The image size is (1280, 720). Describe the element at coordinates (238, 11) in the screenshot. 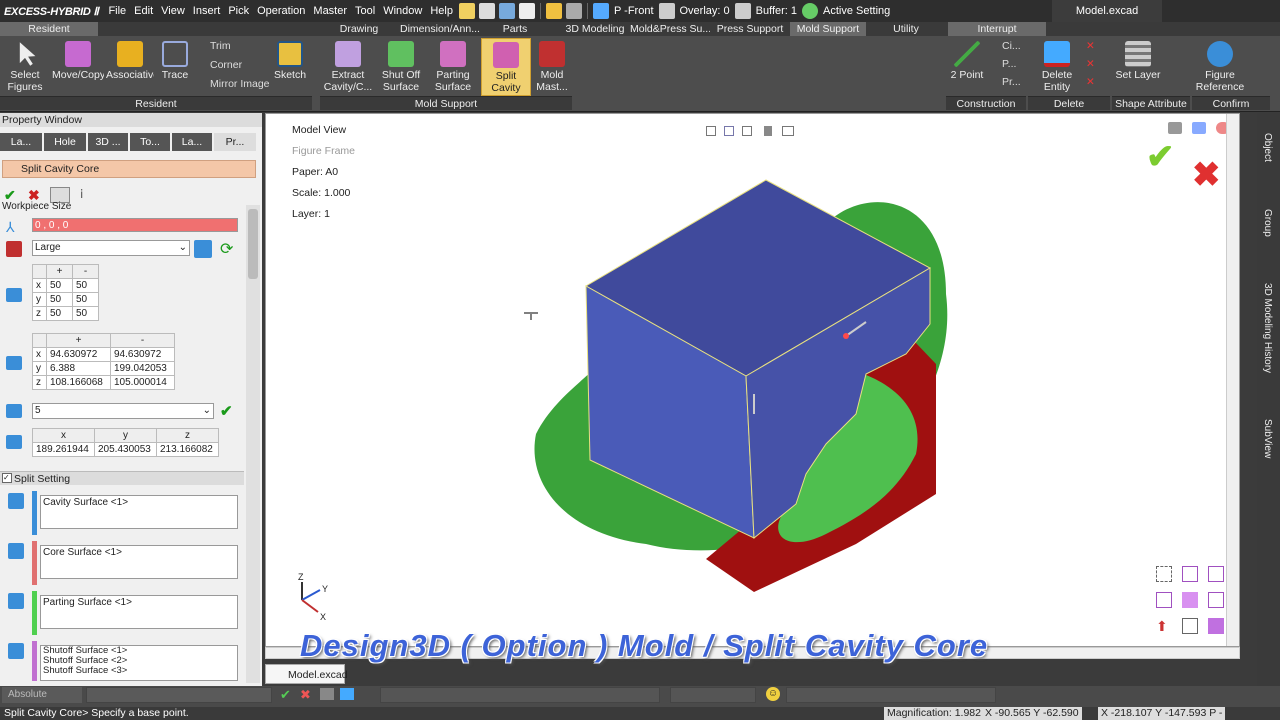

I see `menu-pick: Pick` at that location.